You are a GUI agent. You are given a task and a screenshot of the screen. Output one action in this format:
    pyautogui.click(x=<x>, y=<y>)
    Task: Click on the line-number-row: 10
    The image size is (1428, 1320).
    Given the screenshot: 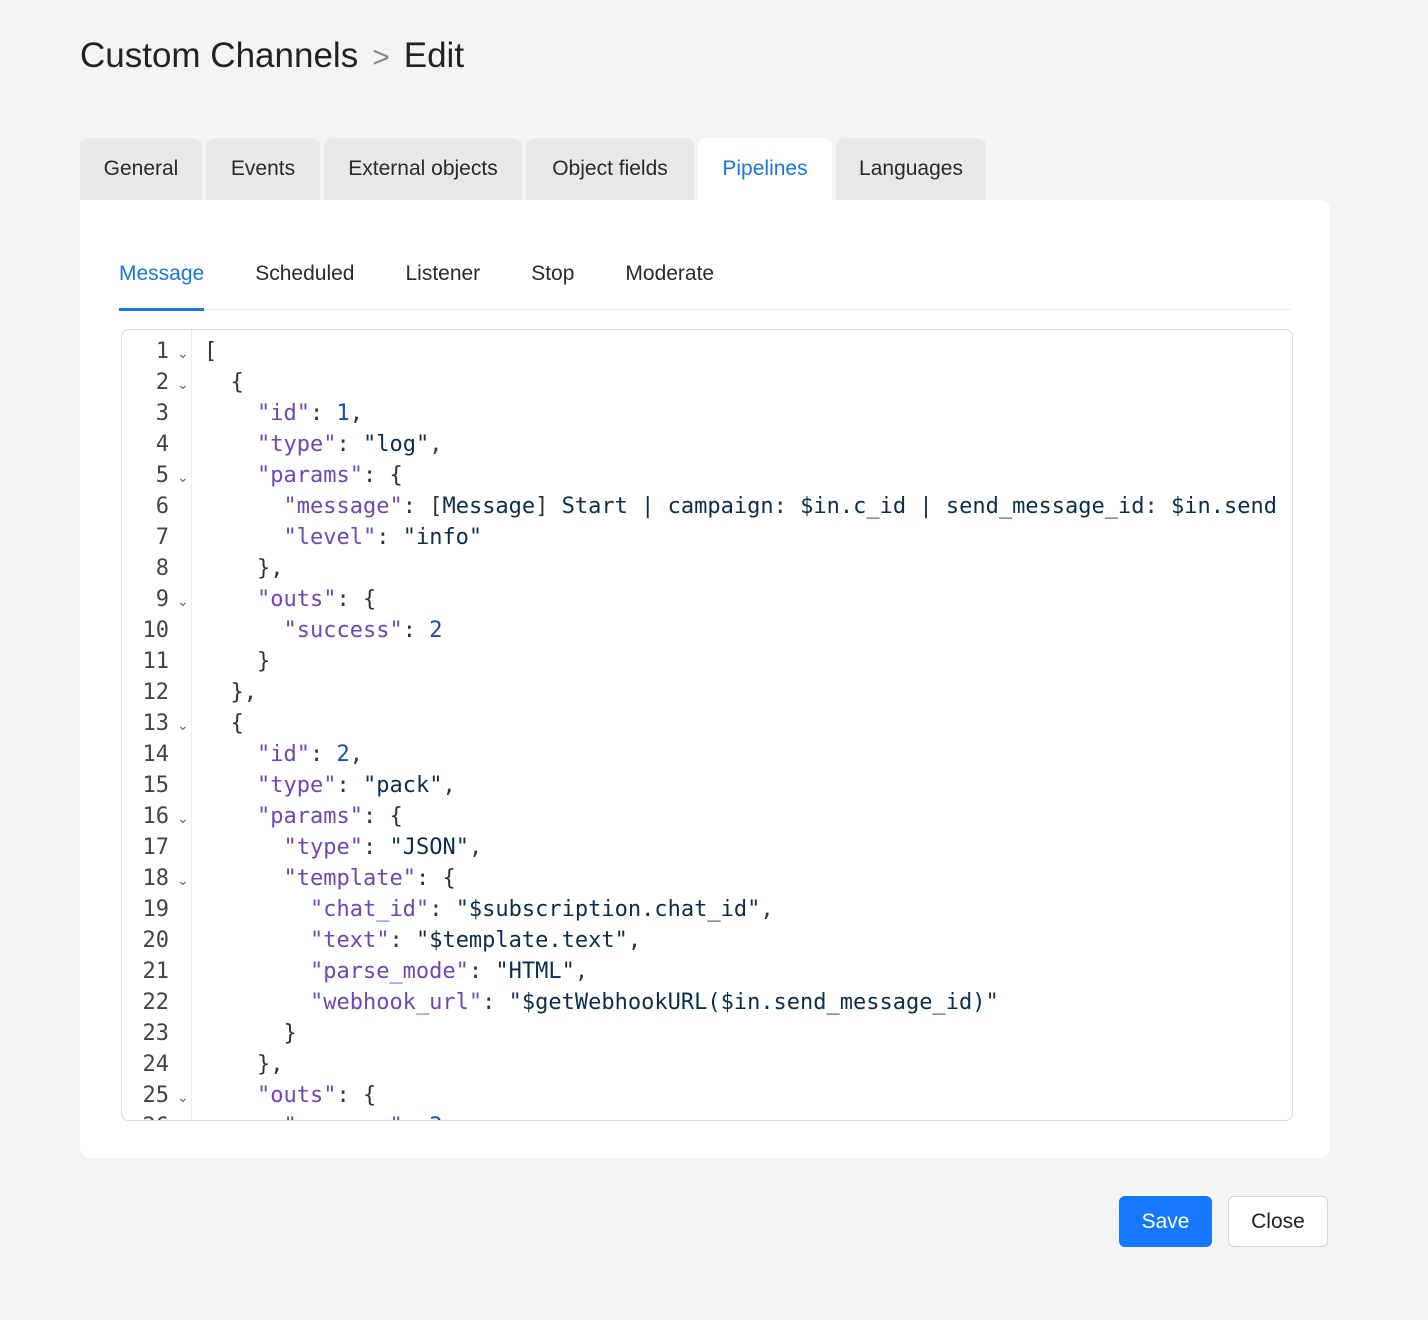 What is the action you would take?
    pyautogui.click(x=156, y=630)
    